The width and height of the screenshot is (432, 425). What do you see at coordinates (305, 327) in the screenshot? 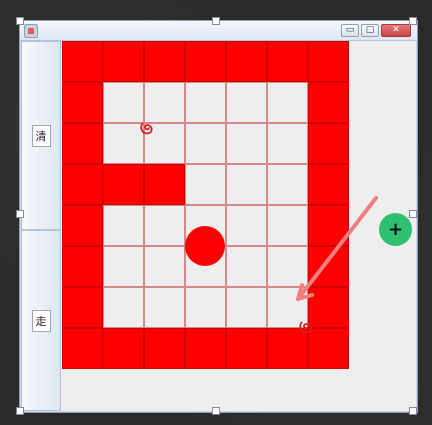
I see `end-mark-icon` at bounding box center [305, 327].